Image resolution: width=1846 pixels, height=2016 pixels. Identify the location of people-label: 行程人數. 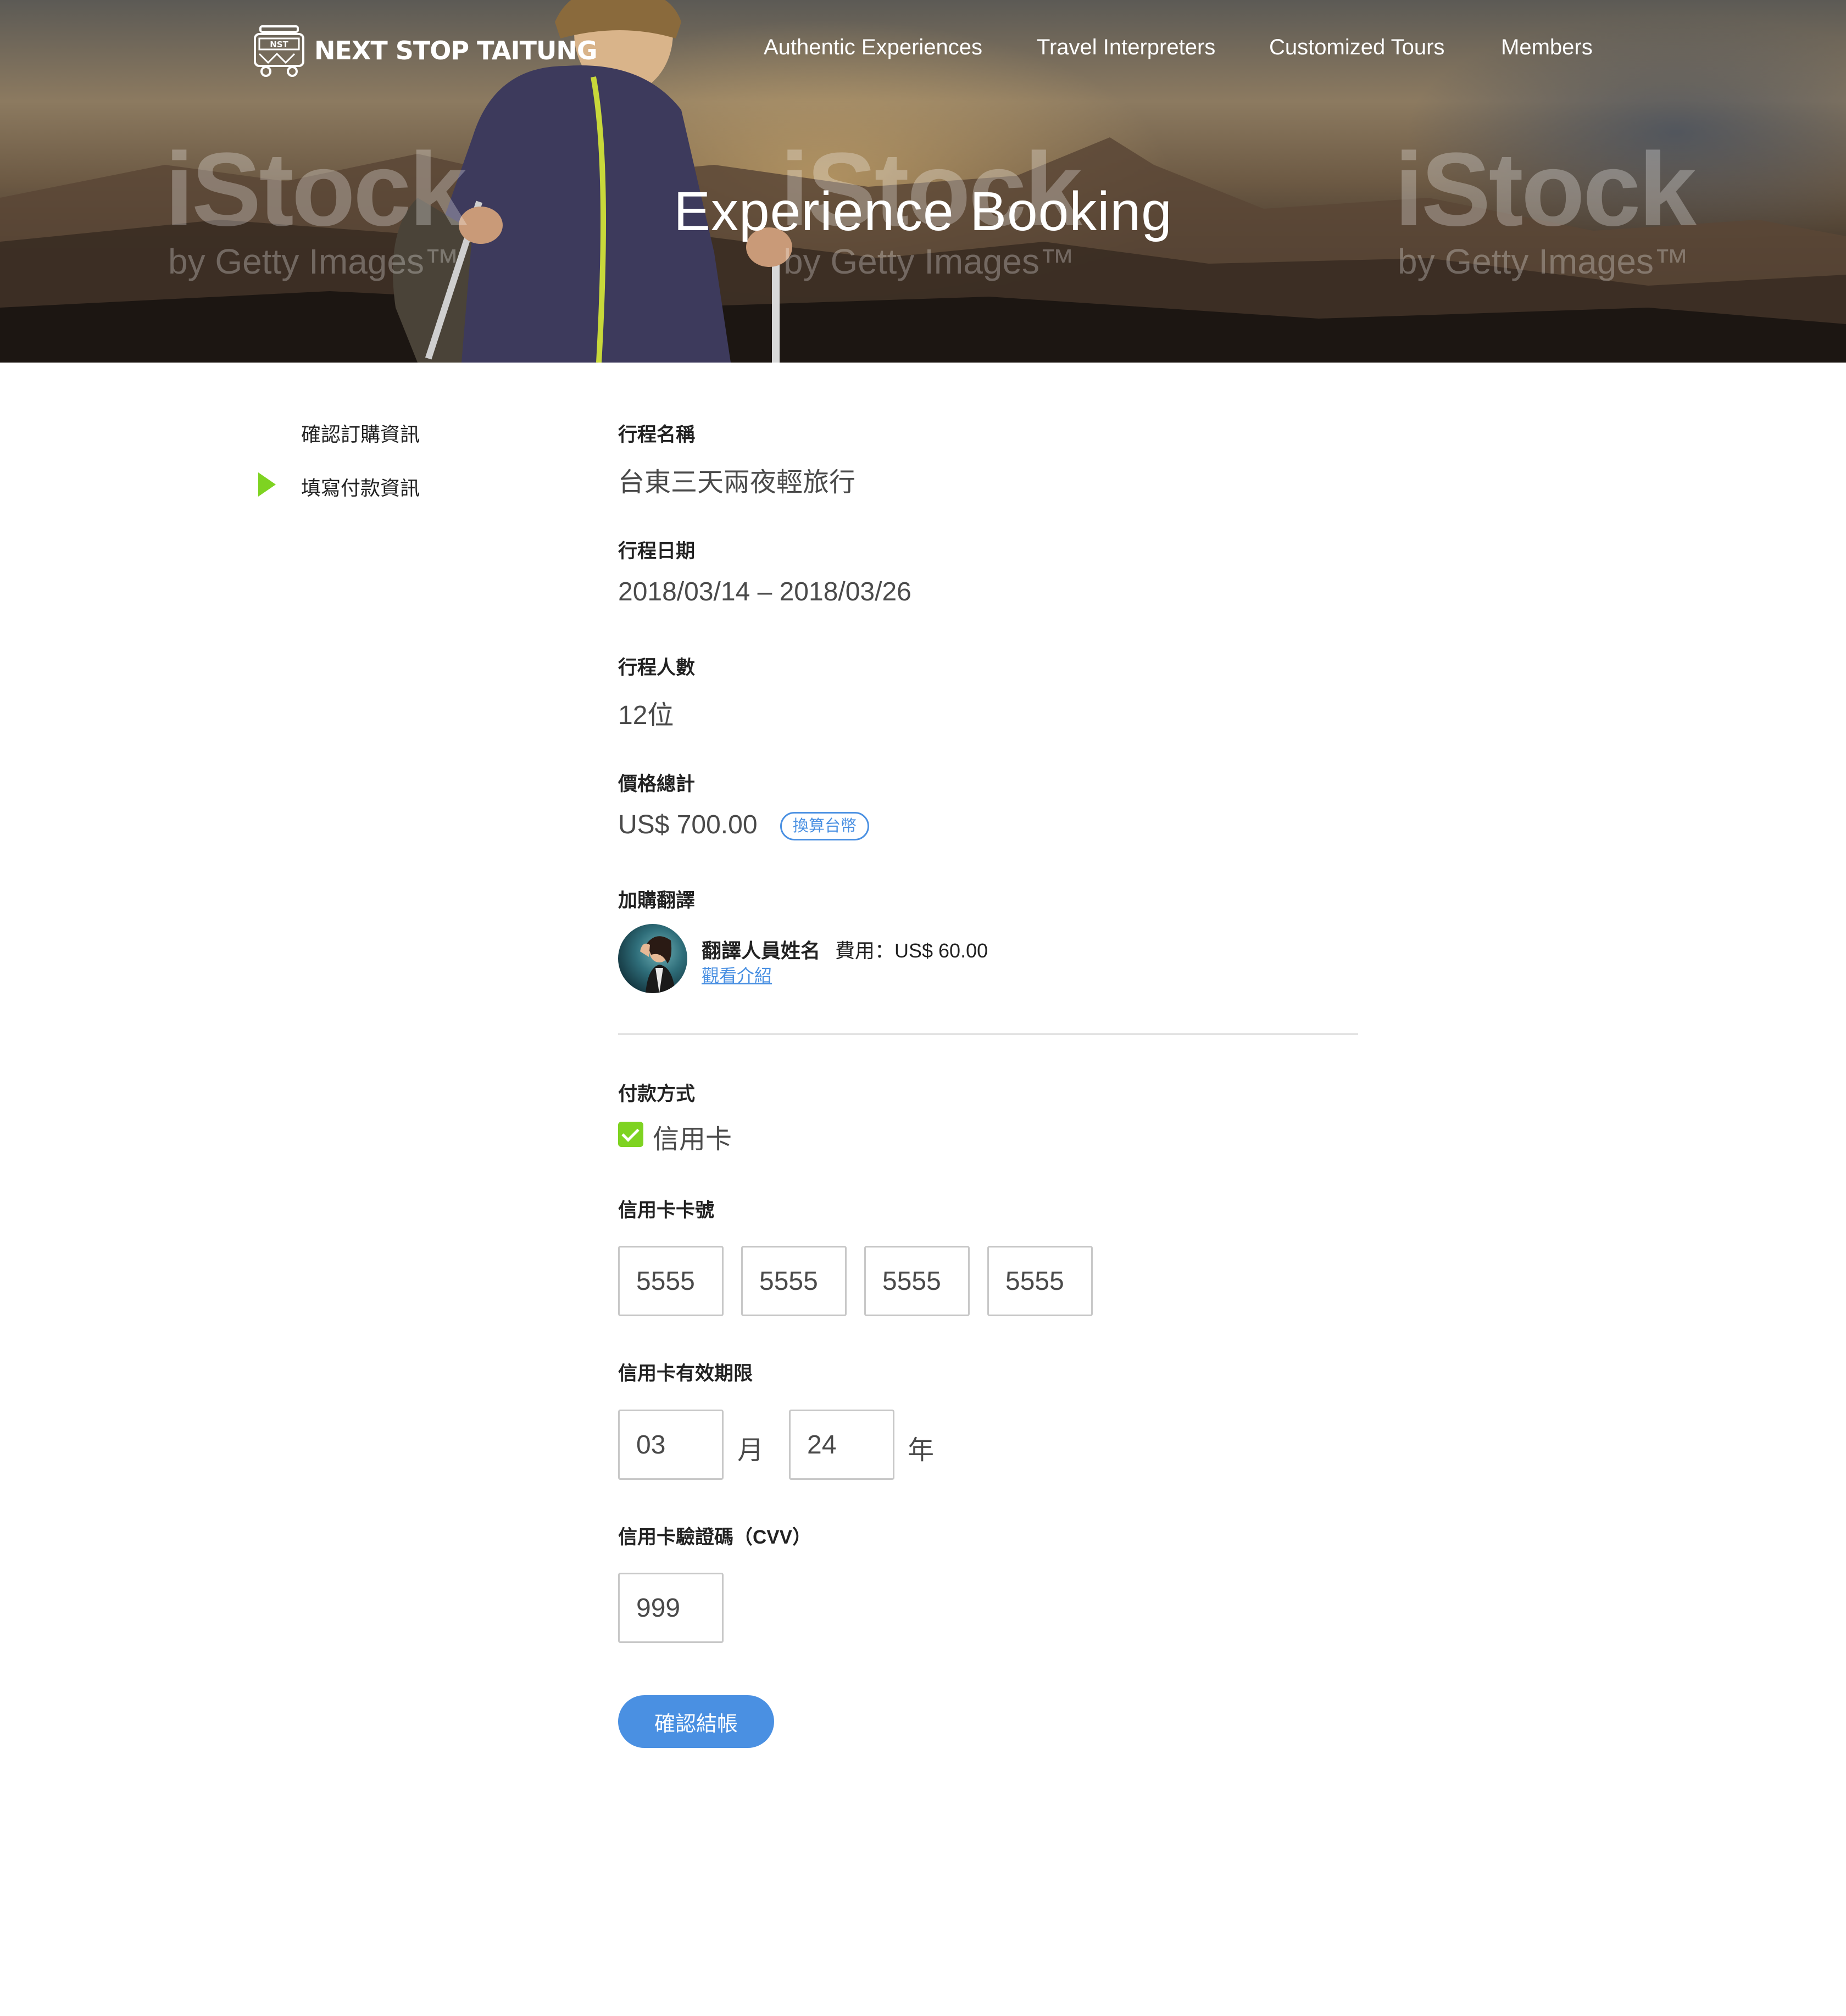
(657, 667).